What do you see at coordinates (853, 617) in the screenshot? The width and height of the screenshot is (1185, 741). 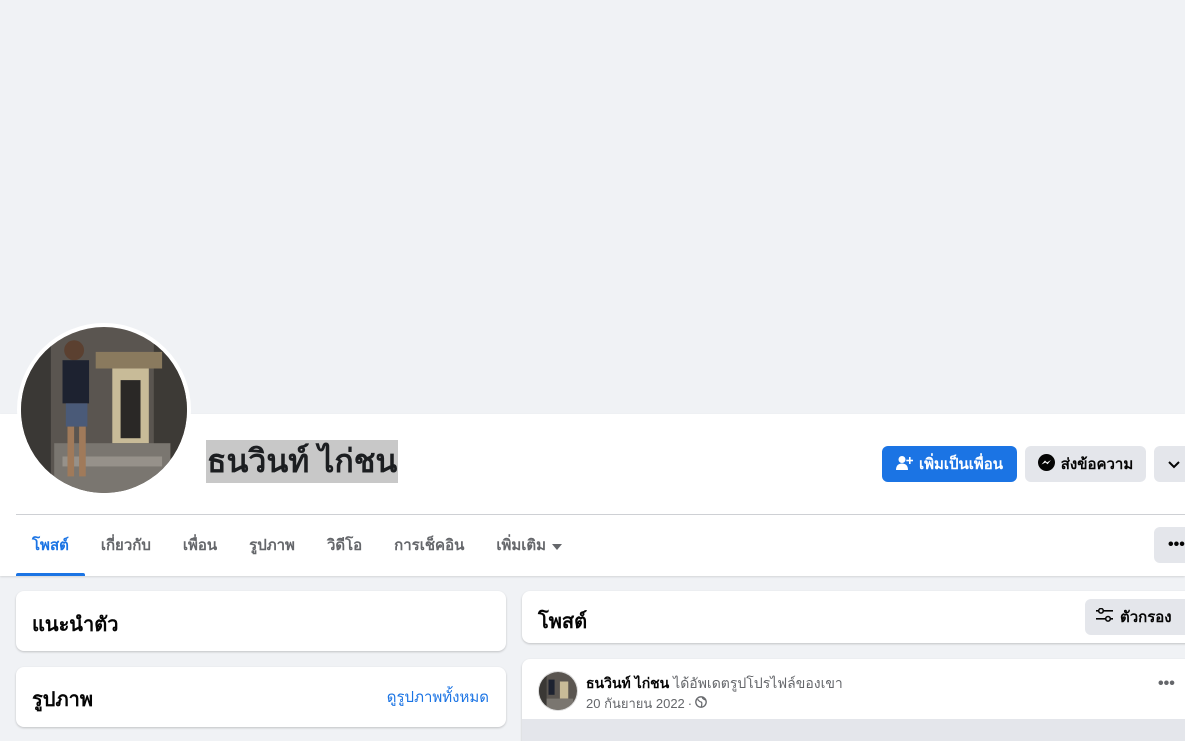 I see `posts-header-card: โพสต์ ตัวกรอง` at bounding box center [853, 617].